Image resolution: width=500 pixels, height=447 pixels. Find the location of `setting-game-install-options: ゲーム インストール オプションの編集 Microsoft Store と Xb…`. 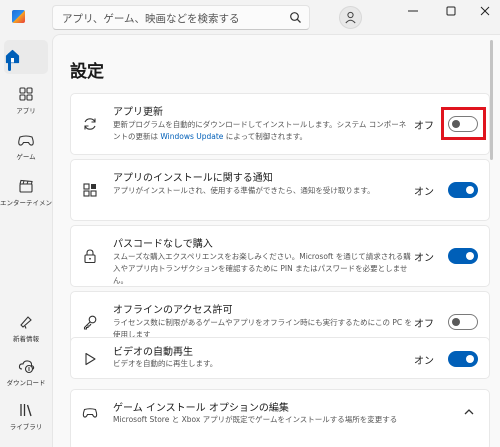

setting-game-install-options: ゲーム インストール オプションの編集 Microsoft Store と Xb… is located at coordinates (280, 418).